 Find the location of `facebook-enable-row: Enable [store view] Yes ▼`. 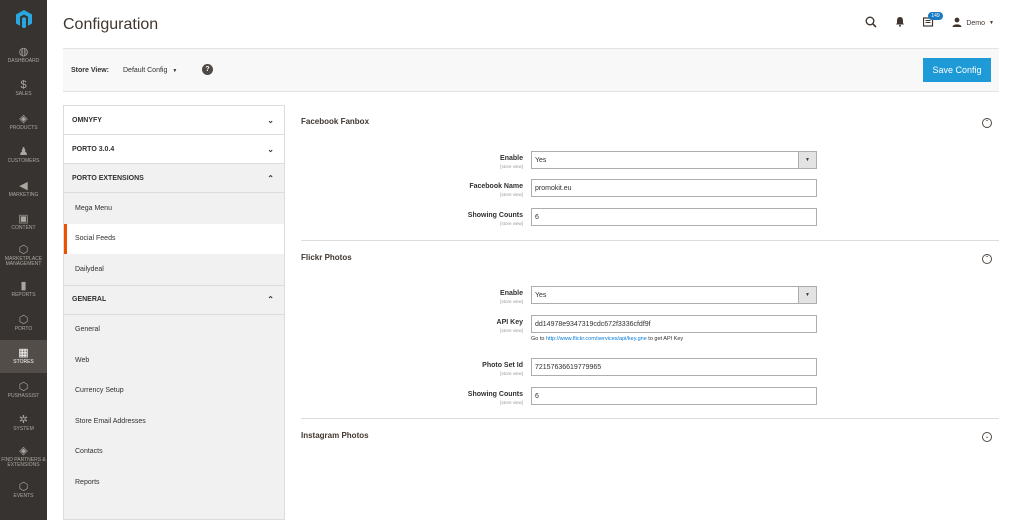

facebook-enable-row: Enable [store view] Yes ▼ is located at coordinates (650, 161).